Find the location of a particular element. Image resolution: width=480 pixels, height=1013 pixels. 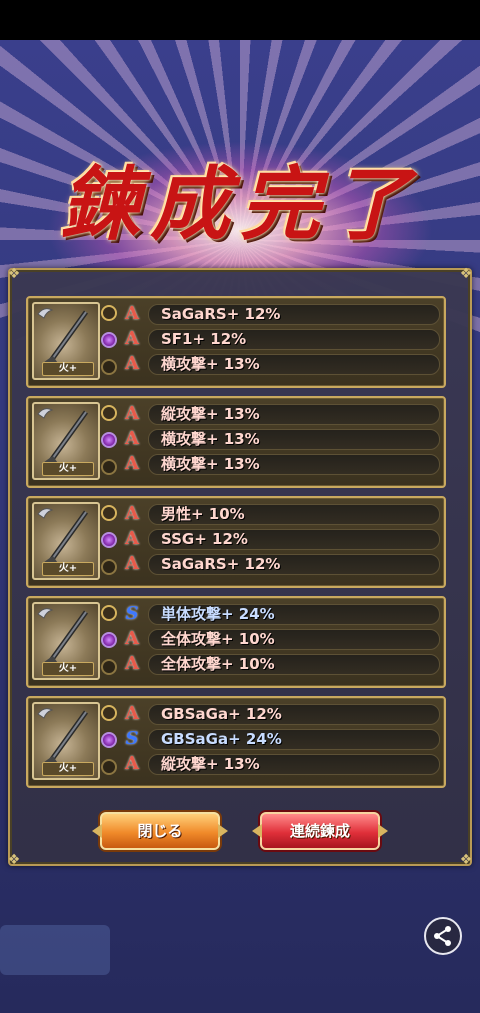

result-card: 火+ A 縦攻撃+ 13% A 横攻撃+ 13% A 横攻撃+ 13% is located at coordinates (236, 442).